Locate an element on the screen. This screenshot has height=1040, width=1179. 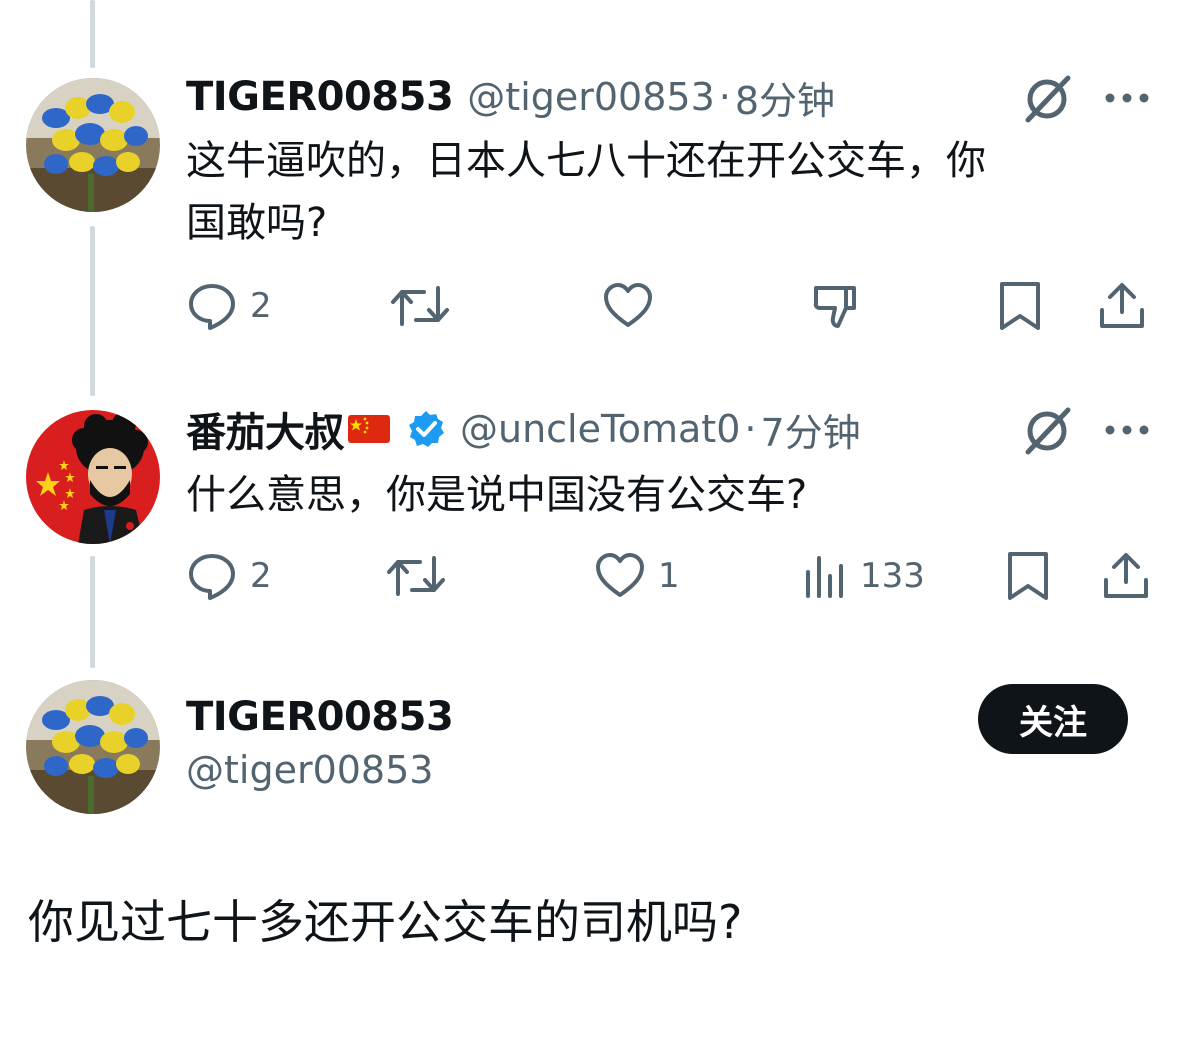
dislike-button is located at coordinates (836, 306).